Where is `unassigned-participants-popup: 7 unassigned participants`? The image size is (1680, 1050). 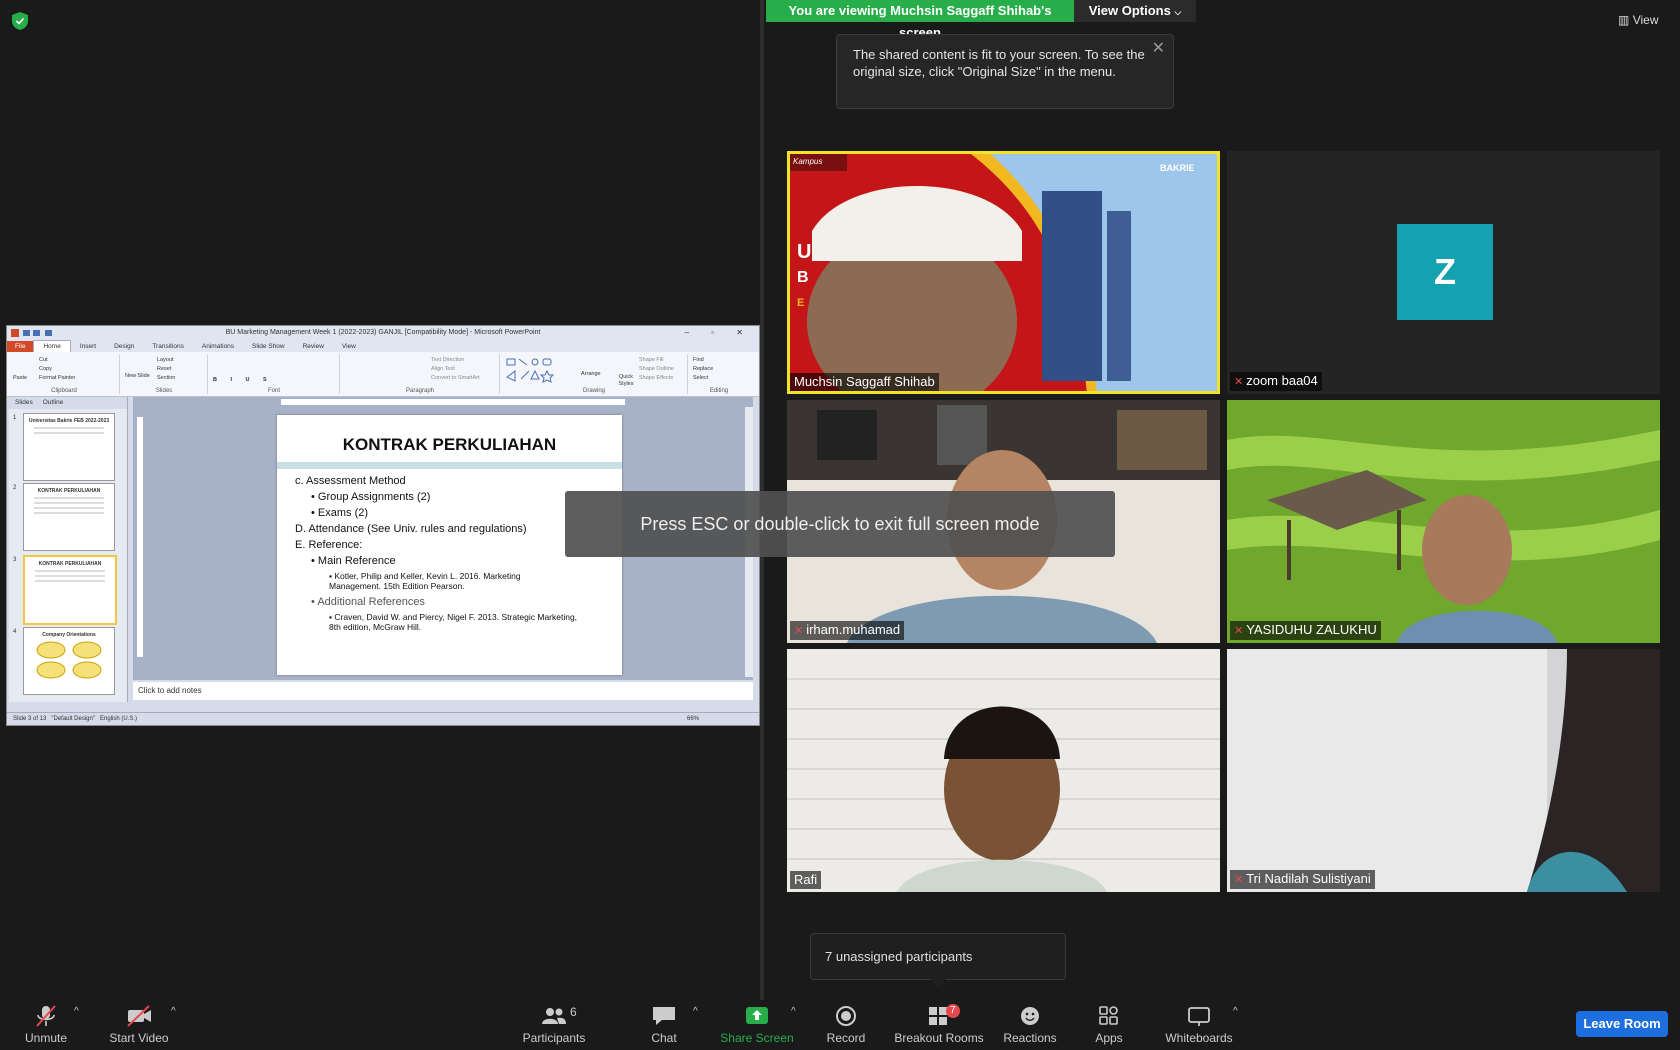
unassigned-participants-popup: 7 unassigned participants is located at coordinates (938, 956).